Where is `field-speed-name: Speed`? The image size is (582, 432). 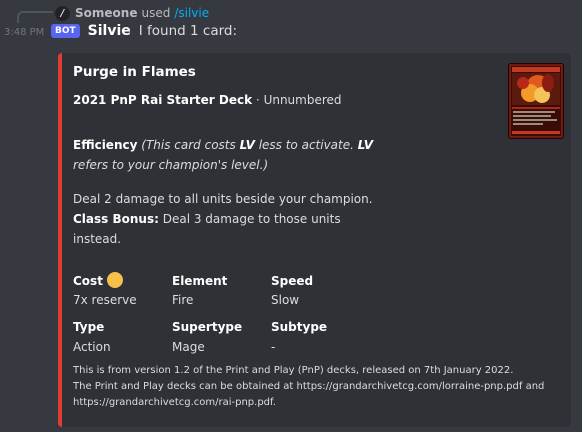
field-speed-name: Speed is located at coordinates (292, 281).